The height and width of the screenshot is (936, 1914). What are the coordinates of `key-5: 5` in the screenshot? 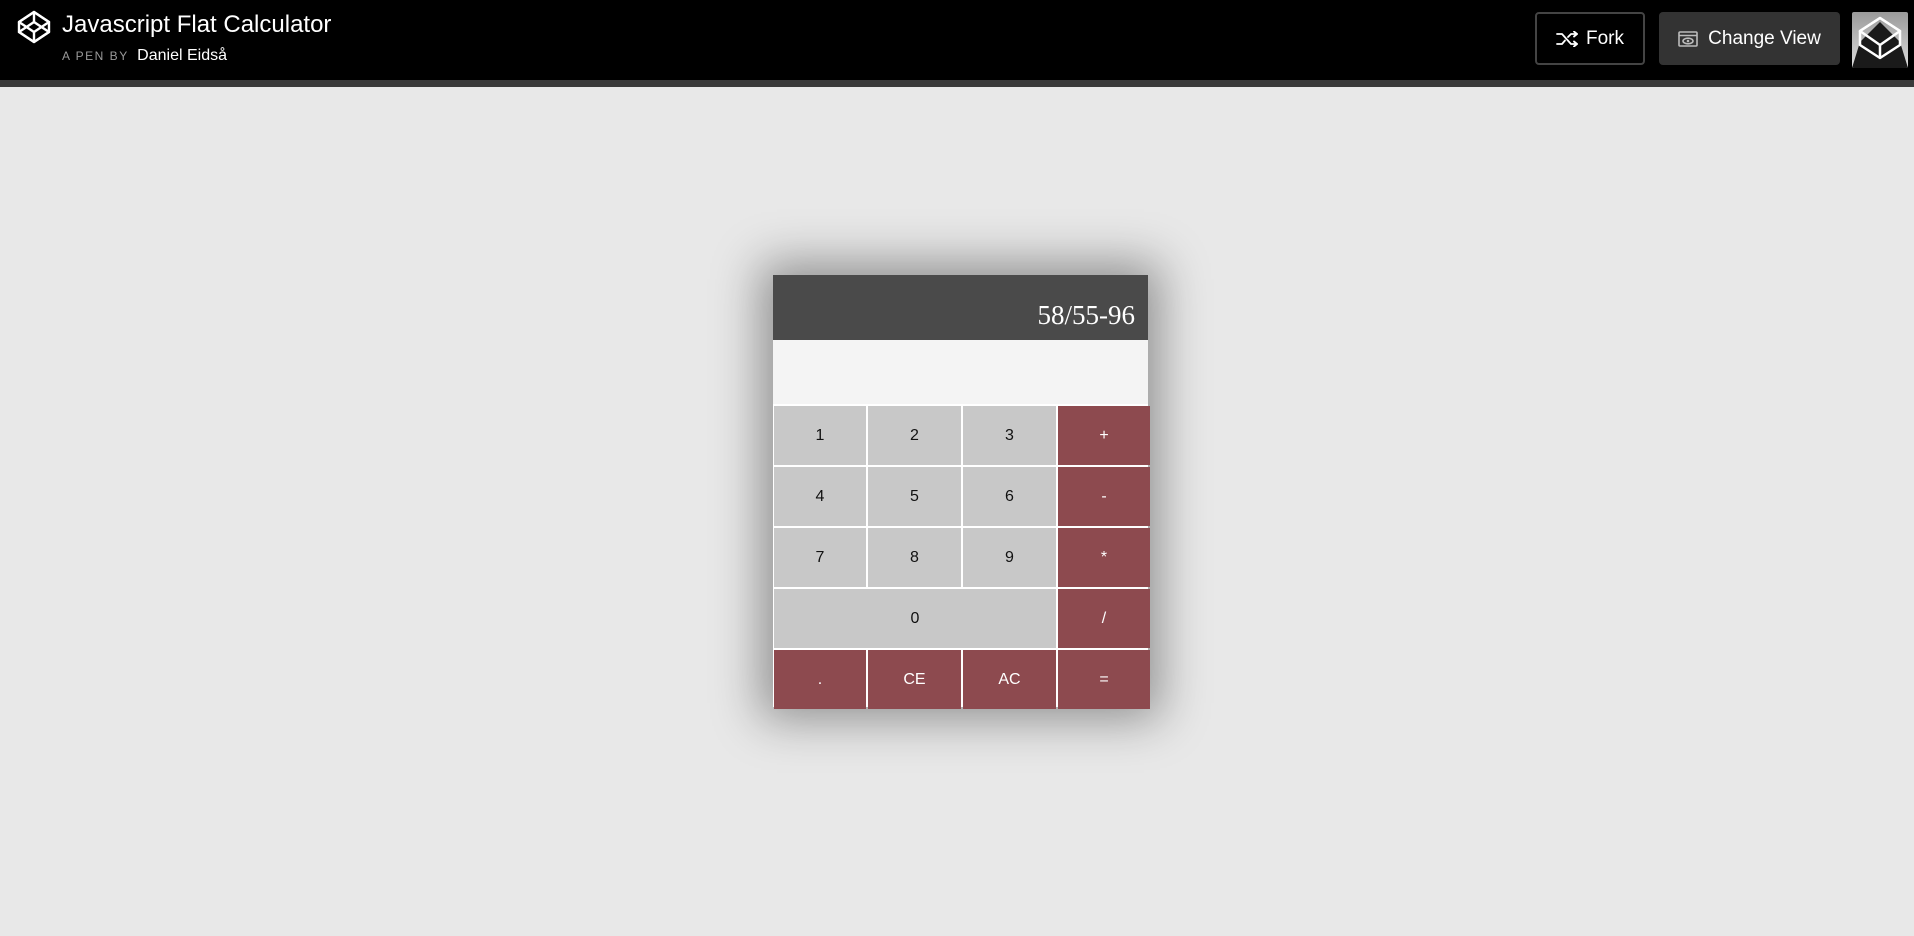 It's located at (914, 496).